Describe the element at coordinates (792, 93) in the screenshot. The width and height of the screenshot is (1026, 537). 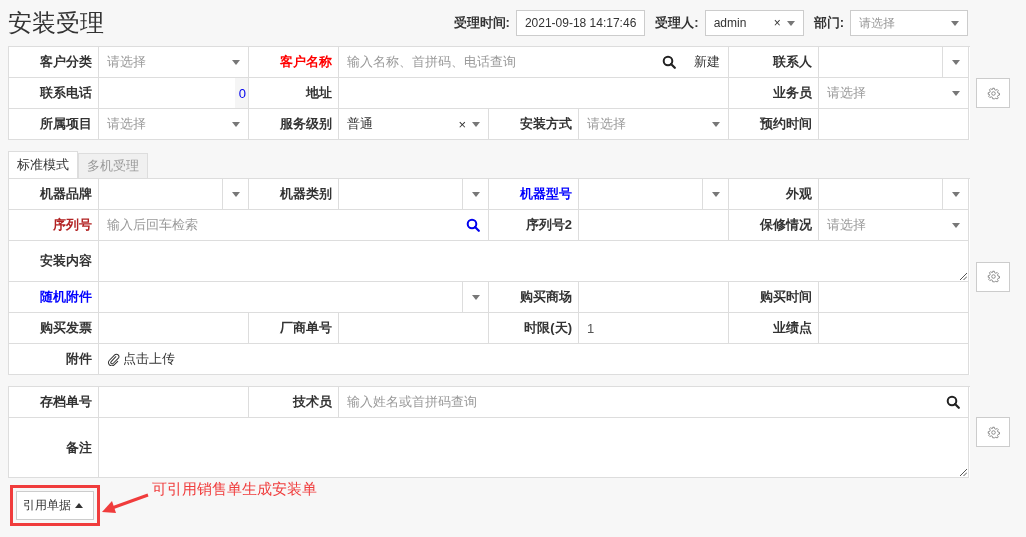
I see `field-label: 业务员` at that location.